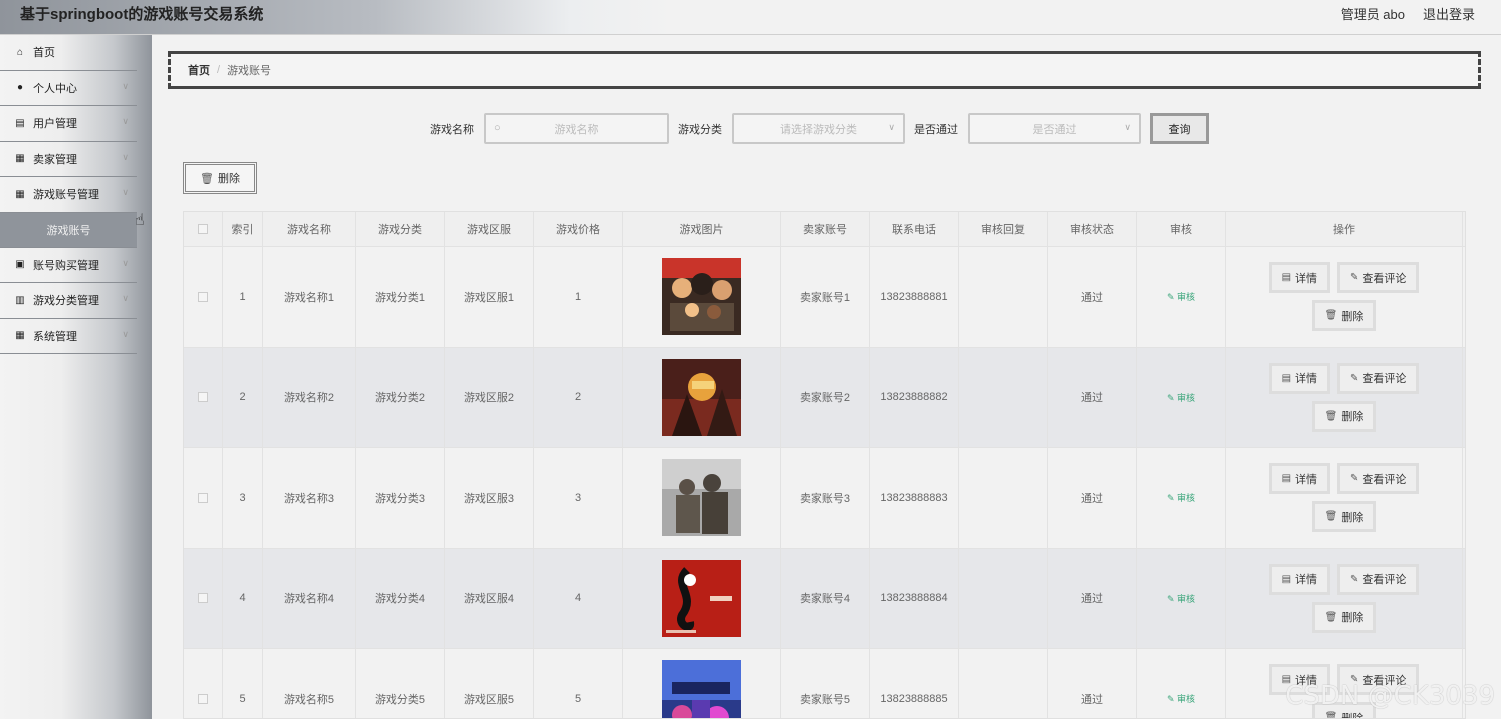 This screenshot has height=719, width=1501. Describe the element at coordinates (489, 397) in the screenshot. I see `table-cell: 游戏区服2` at that location.